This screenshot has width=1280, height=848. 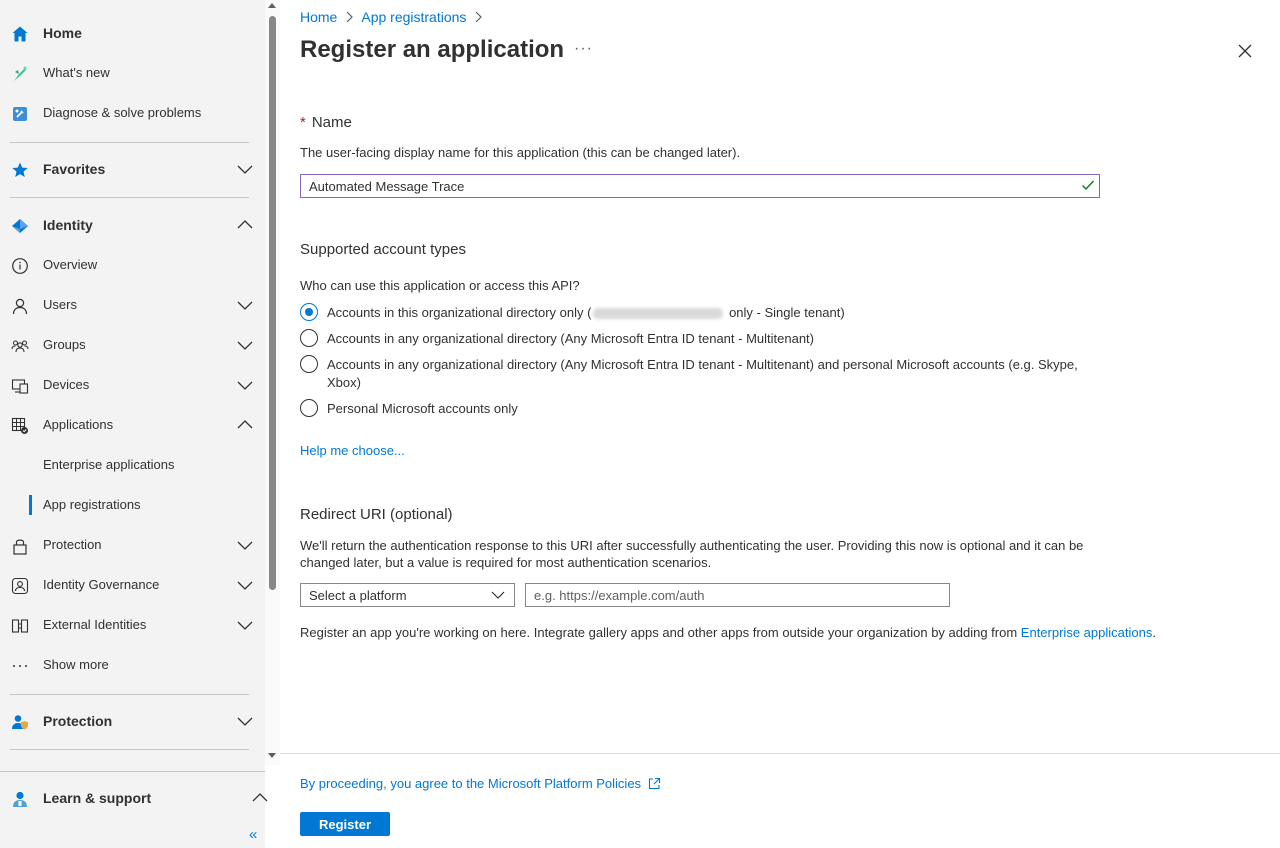 I want to click on user-icon, so click(x=19, y=305).